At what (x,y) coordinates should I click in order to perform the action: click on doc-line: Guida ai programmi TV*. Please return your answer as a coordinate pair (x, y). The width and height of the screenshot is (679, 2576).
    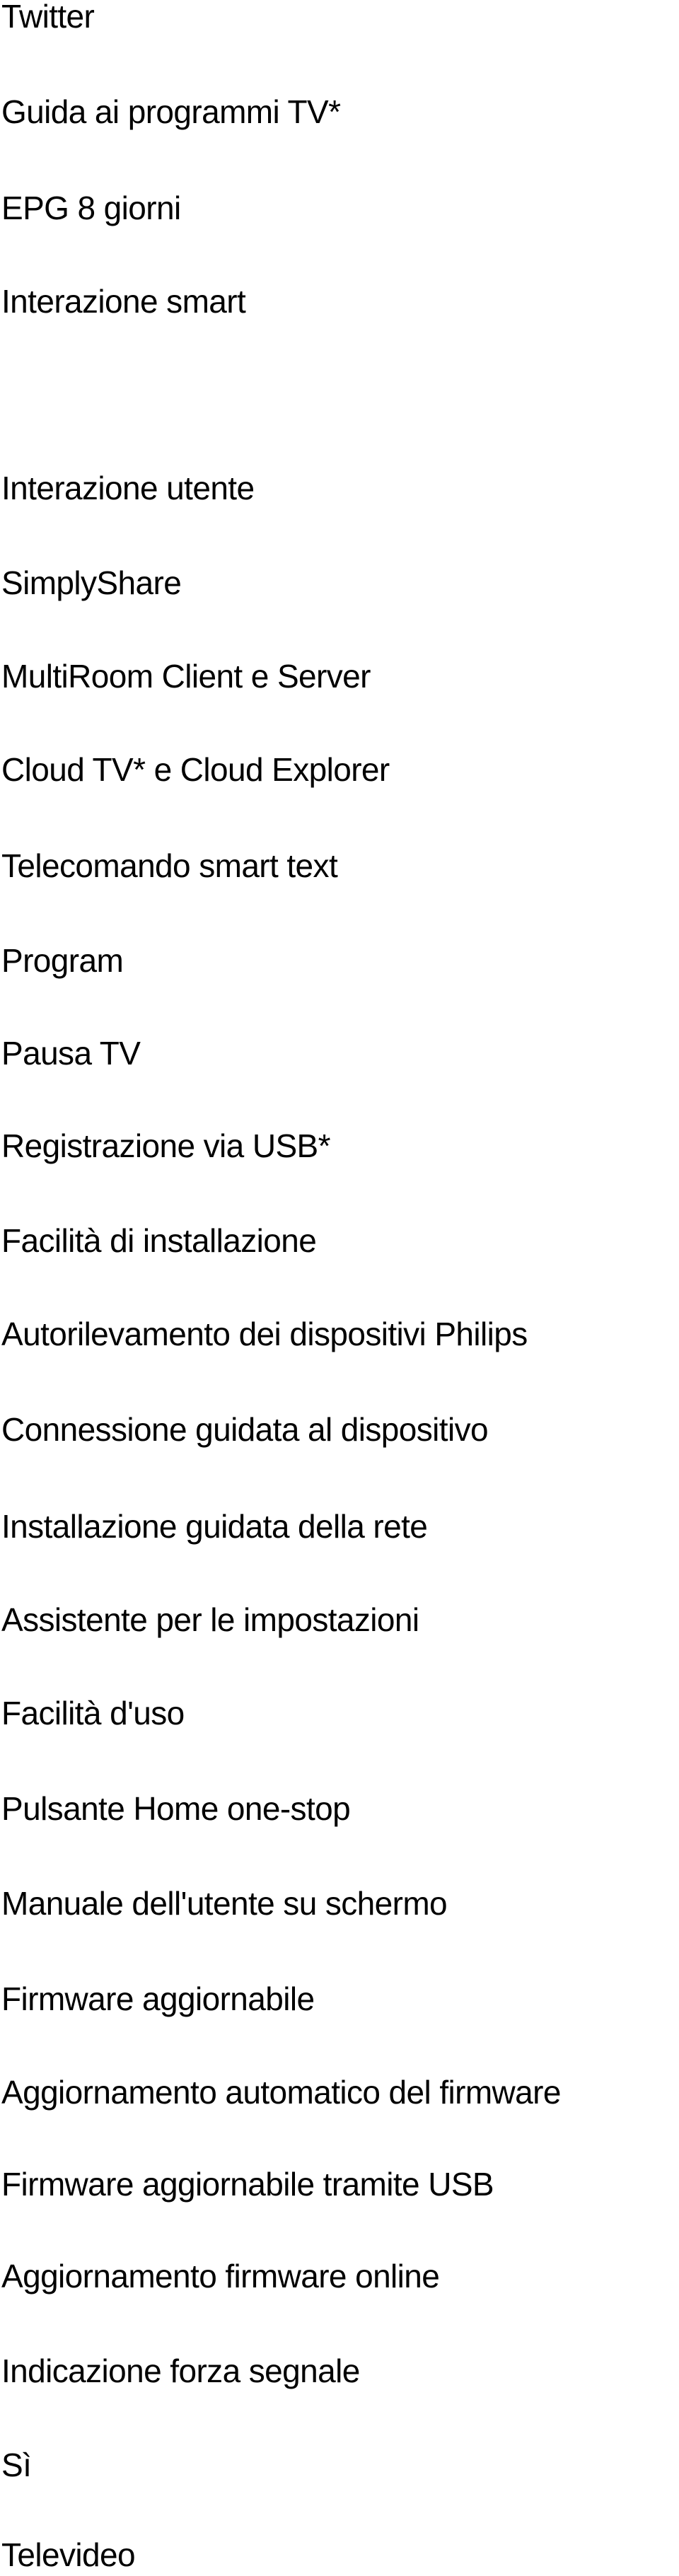
    Looking at the image, I should click on (171, 111).